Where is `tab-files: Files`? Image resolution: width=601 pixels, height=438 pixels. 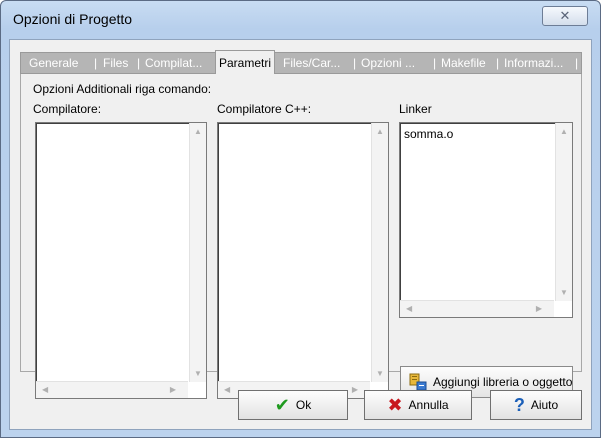
tab-files: Files is located at coordinates (115, 63).